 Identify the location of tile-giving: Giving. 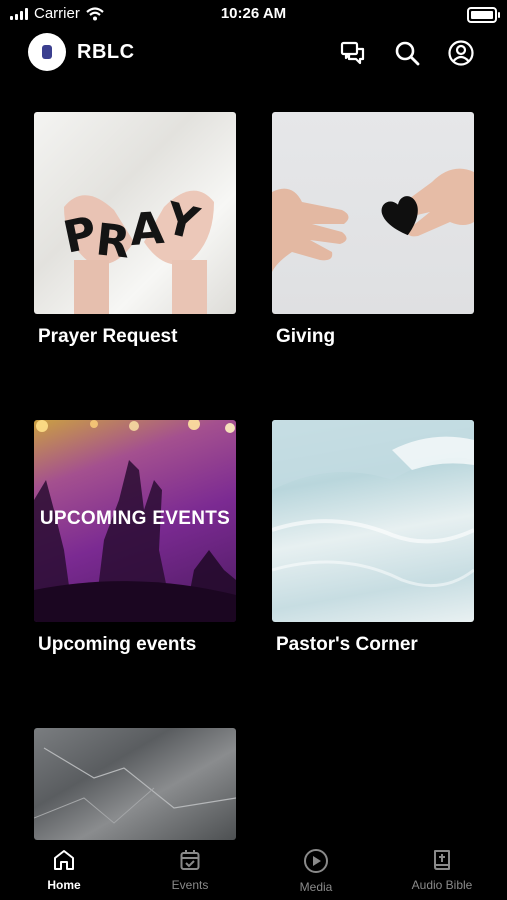
(373, 230).